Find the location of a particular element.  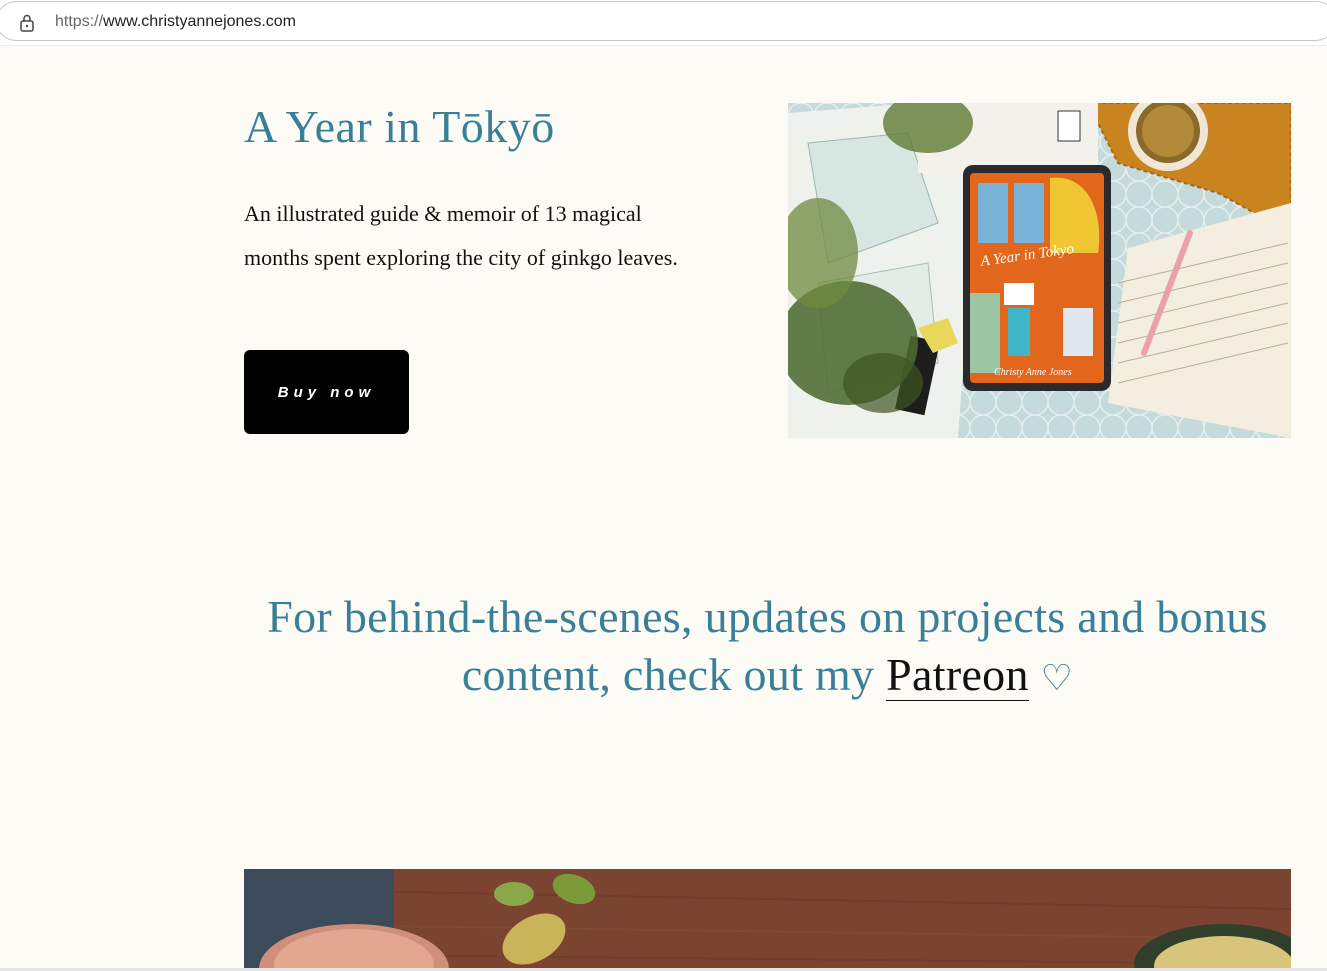

hero-title: A Year in Tōkyō is located at coordinates (399, 126).